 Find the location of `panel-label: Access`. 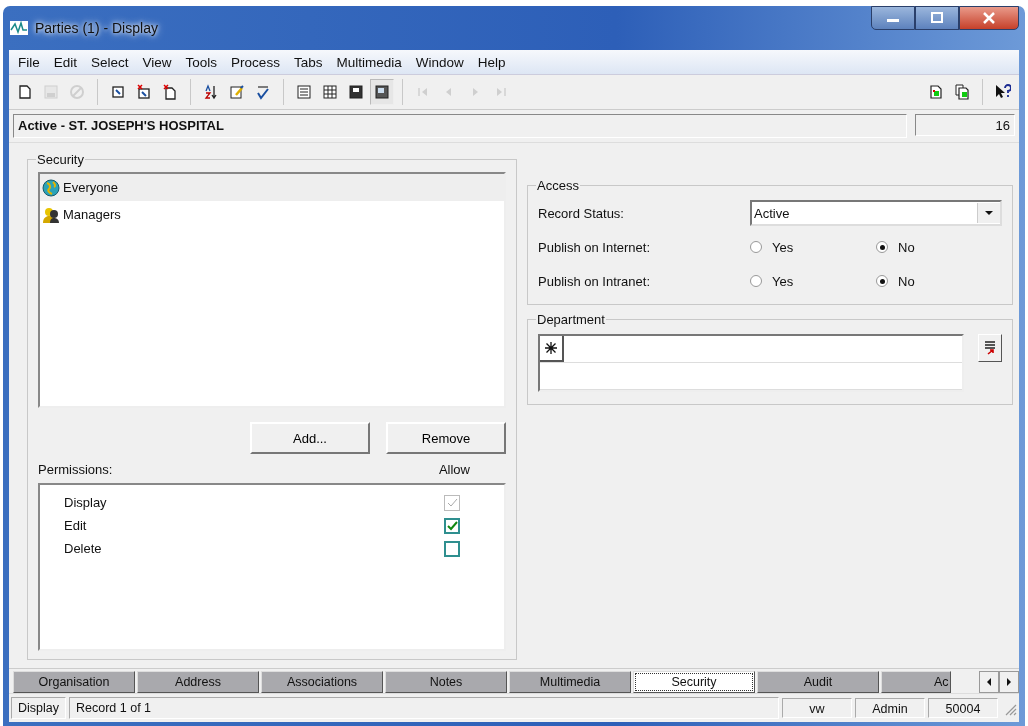

panel-label: Access is located at coordinates (558, 185).